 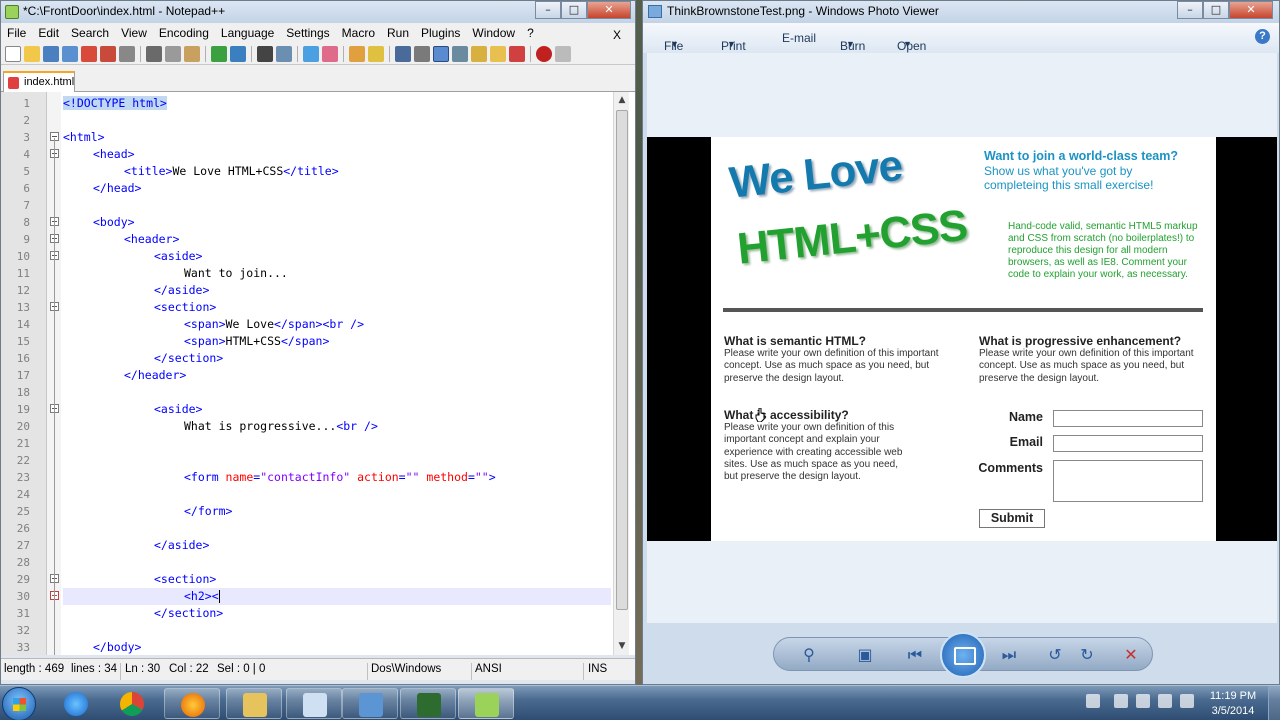 I want to click on menu-plugins: Plugins, so click(x=440, y=33).